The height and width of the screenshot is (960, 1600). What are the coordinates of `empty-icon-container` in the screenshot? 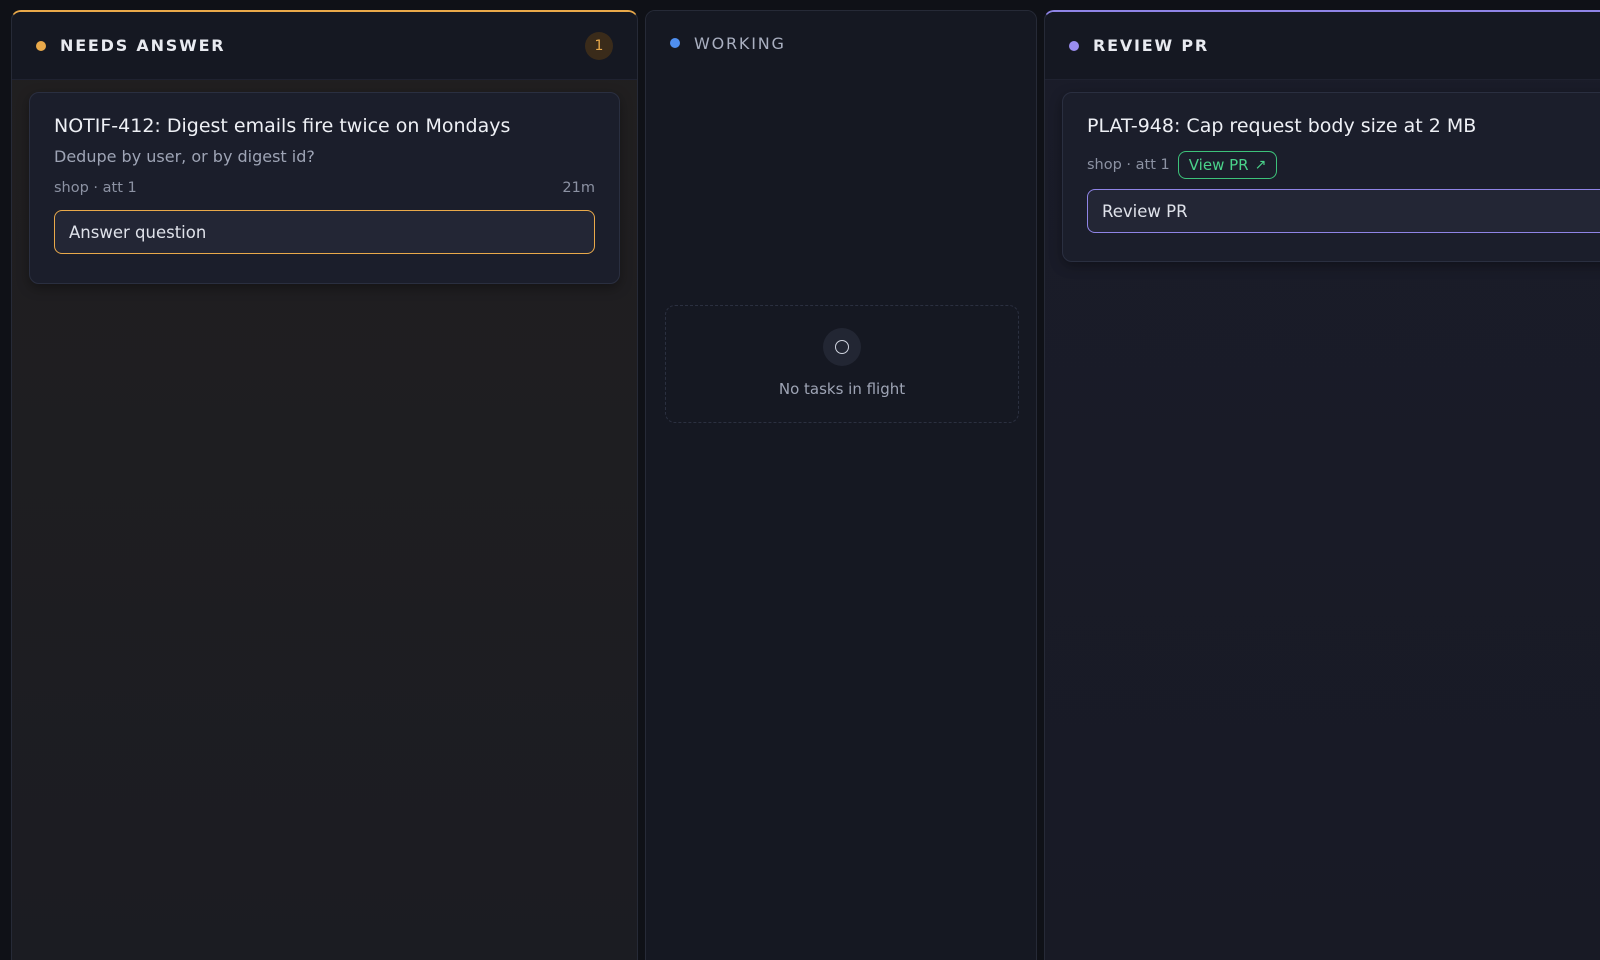 It's located at (842, 347).